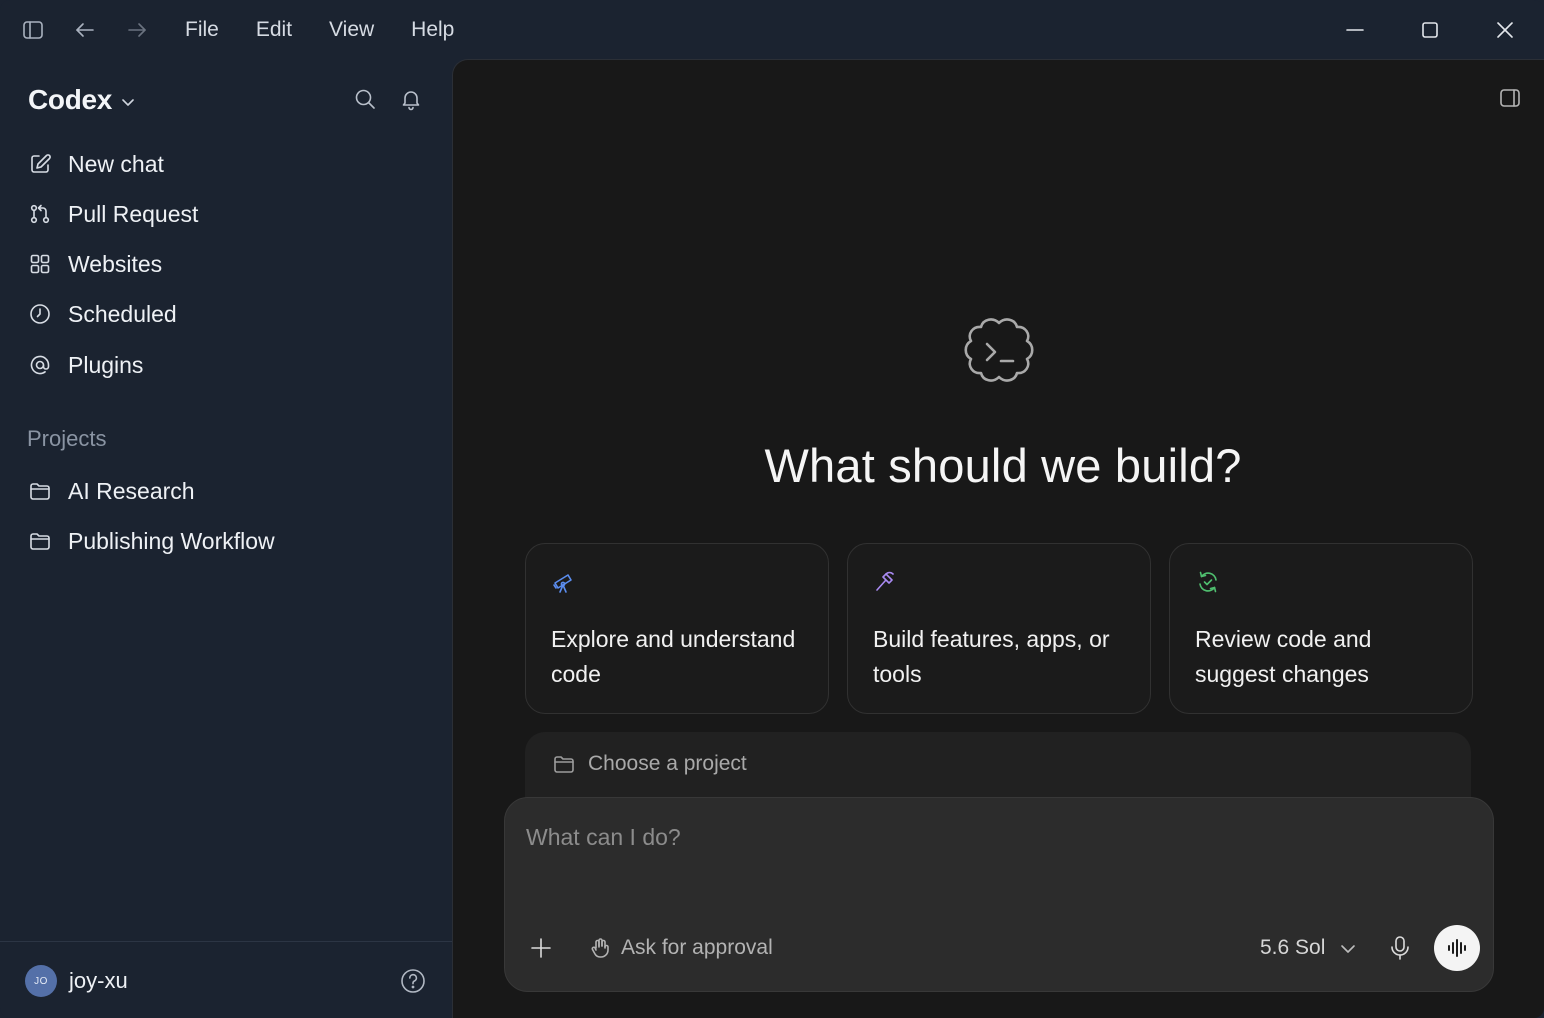  I want to click on waveform-icon, so click(1457, 948).